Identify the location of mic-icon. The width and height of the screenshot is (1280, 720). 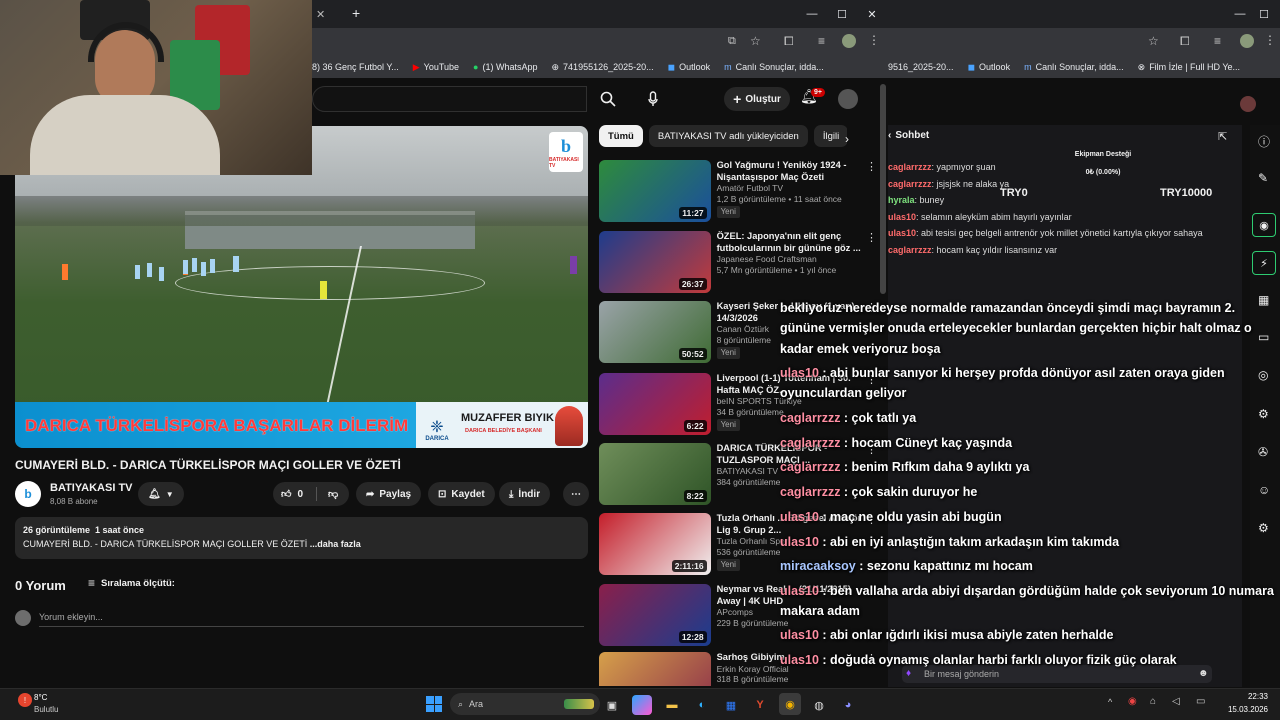
(653, 99).